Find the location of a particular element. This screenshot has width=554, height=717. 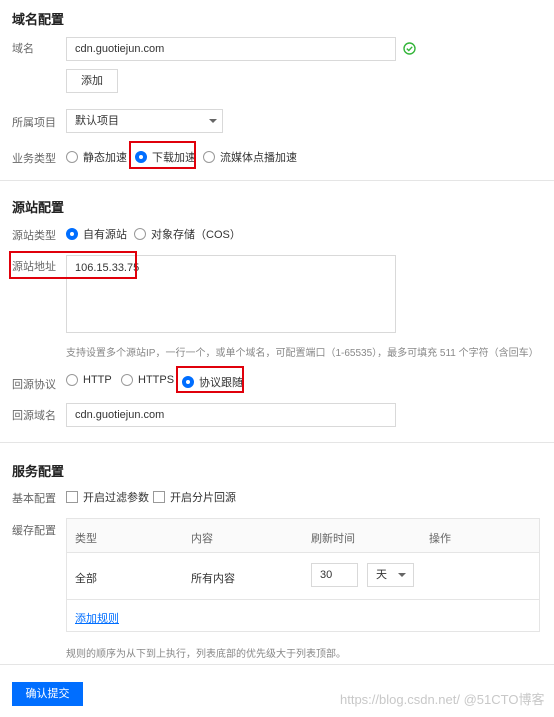

radio-label: 自有源站 is located at coordinates (105, 235).